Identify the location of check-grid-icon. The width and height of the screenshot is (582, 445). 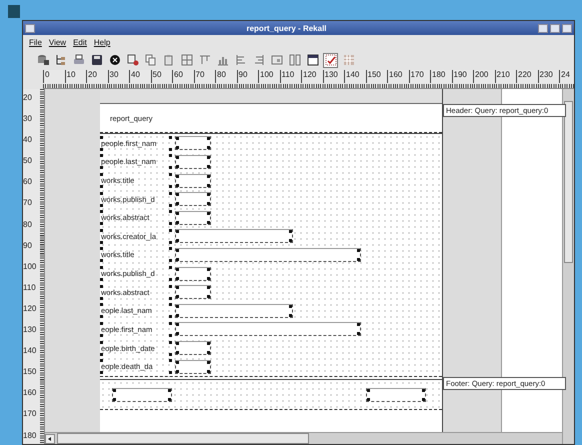
(330, 60).